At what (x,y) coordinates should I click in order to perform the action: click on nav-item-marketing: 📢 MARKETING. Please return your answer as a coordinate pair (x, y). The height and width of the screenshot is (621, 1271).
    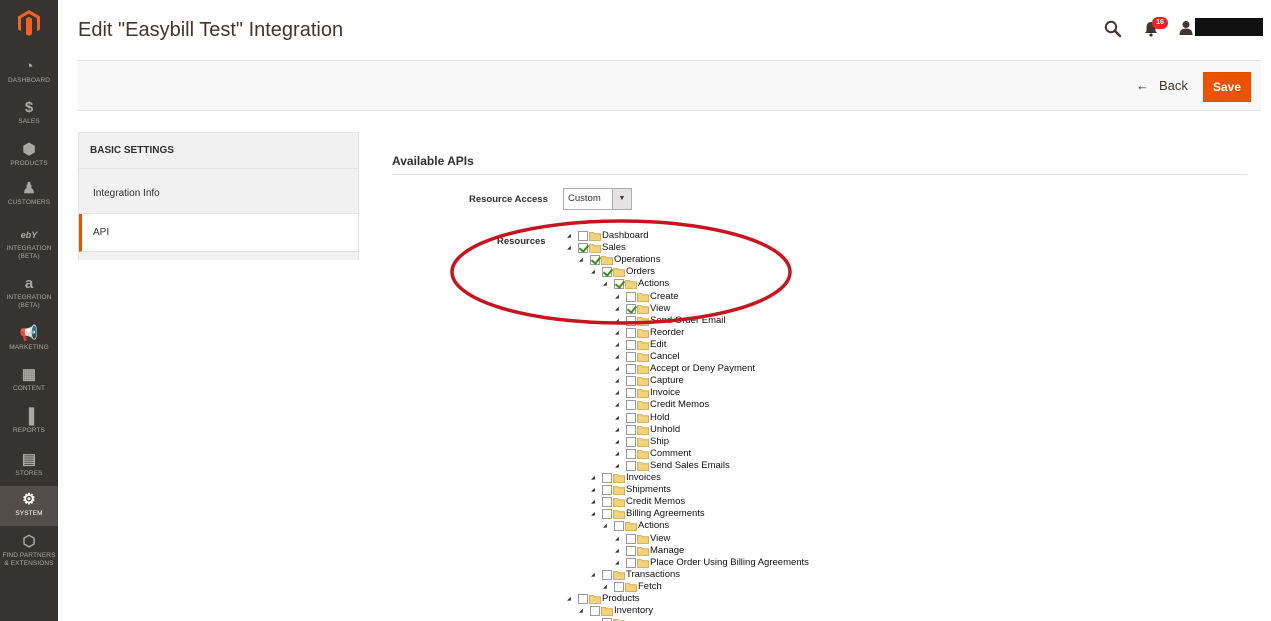
    Looking at the image, I should click on (29, 344).